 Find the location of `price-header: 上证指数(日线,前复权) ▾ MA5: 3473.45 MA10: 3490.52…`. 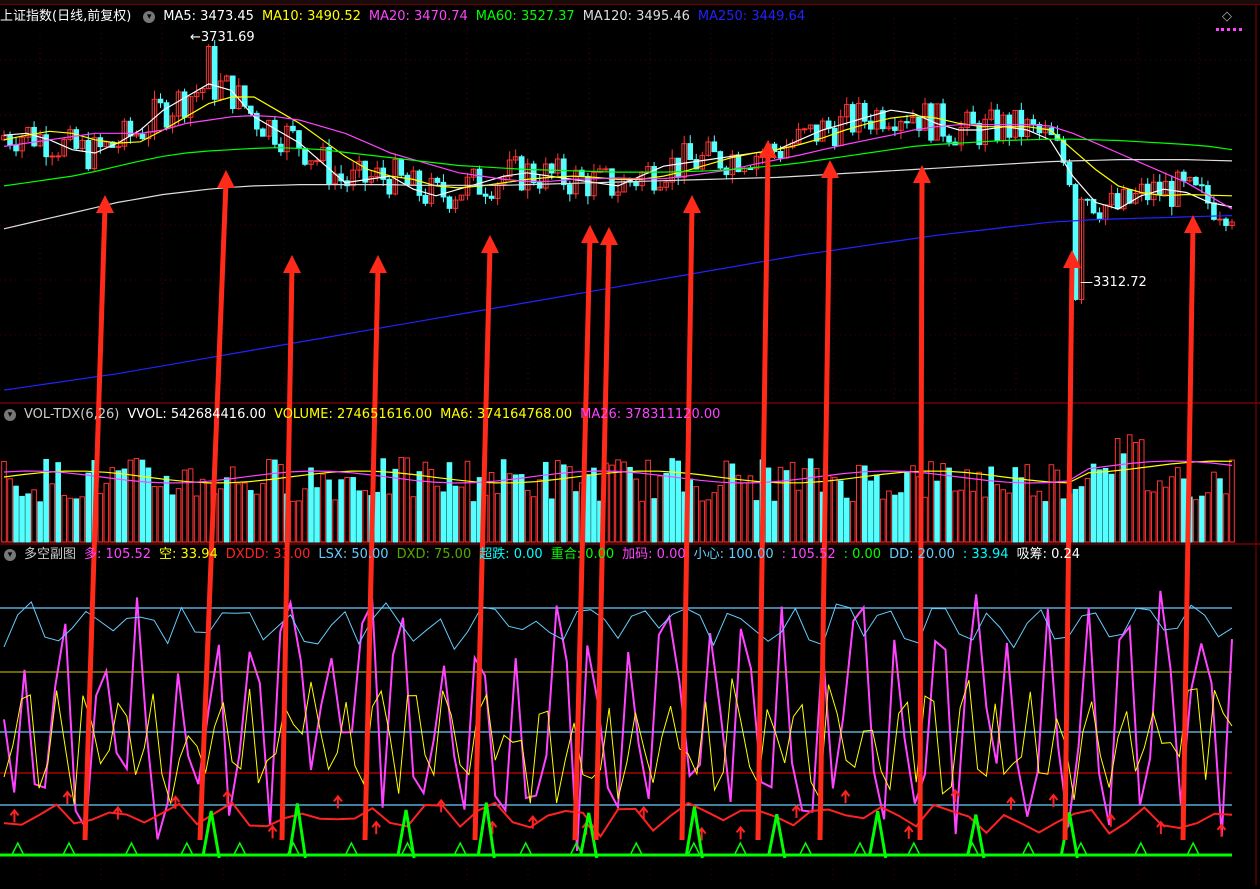

price-header: 上证指数(日线,前复权) ▾ MA5: 3473.45 MA10: 3490.52… is located at coordinates (406, 17).